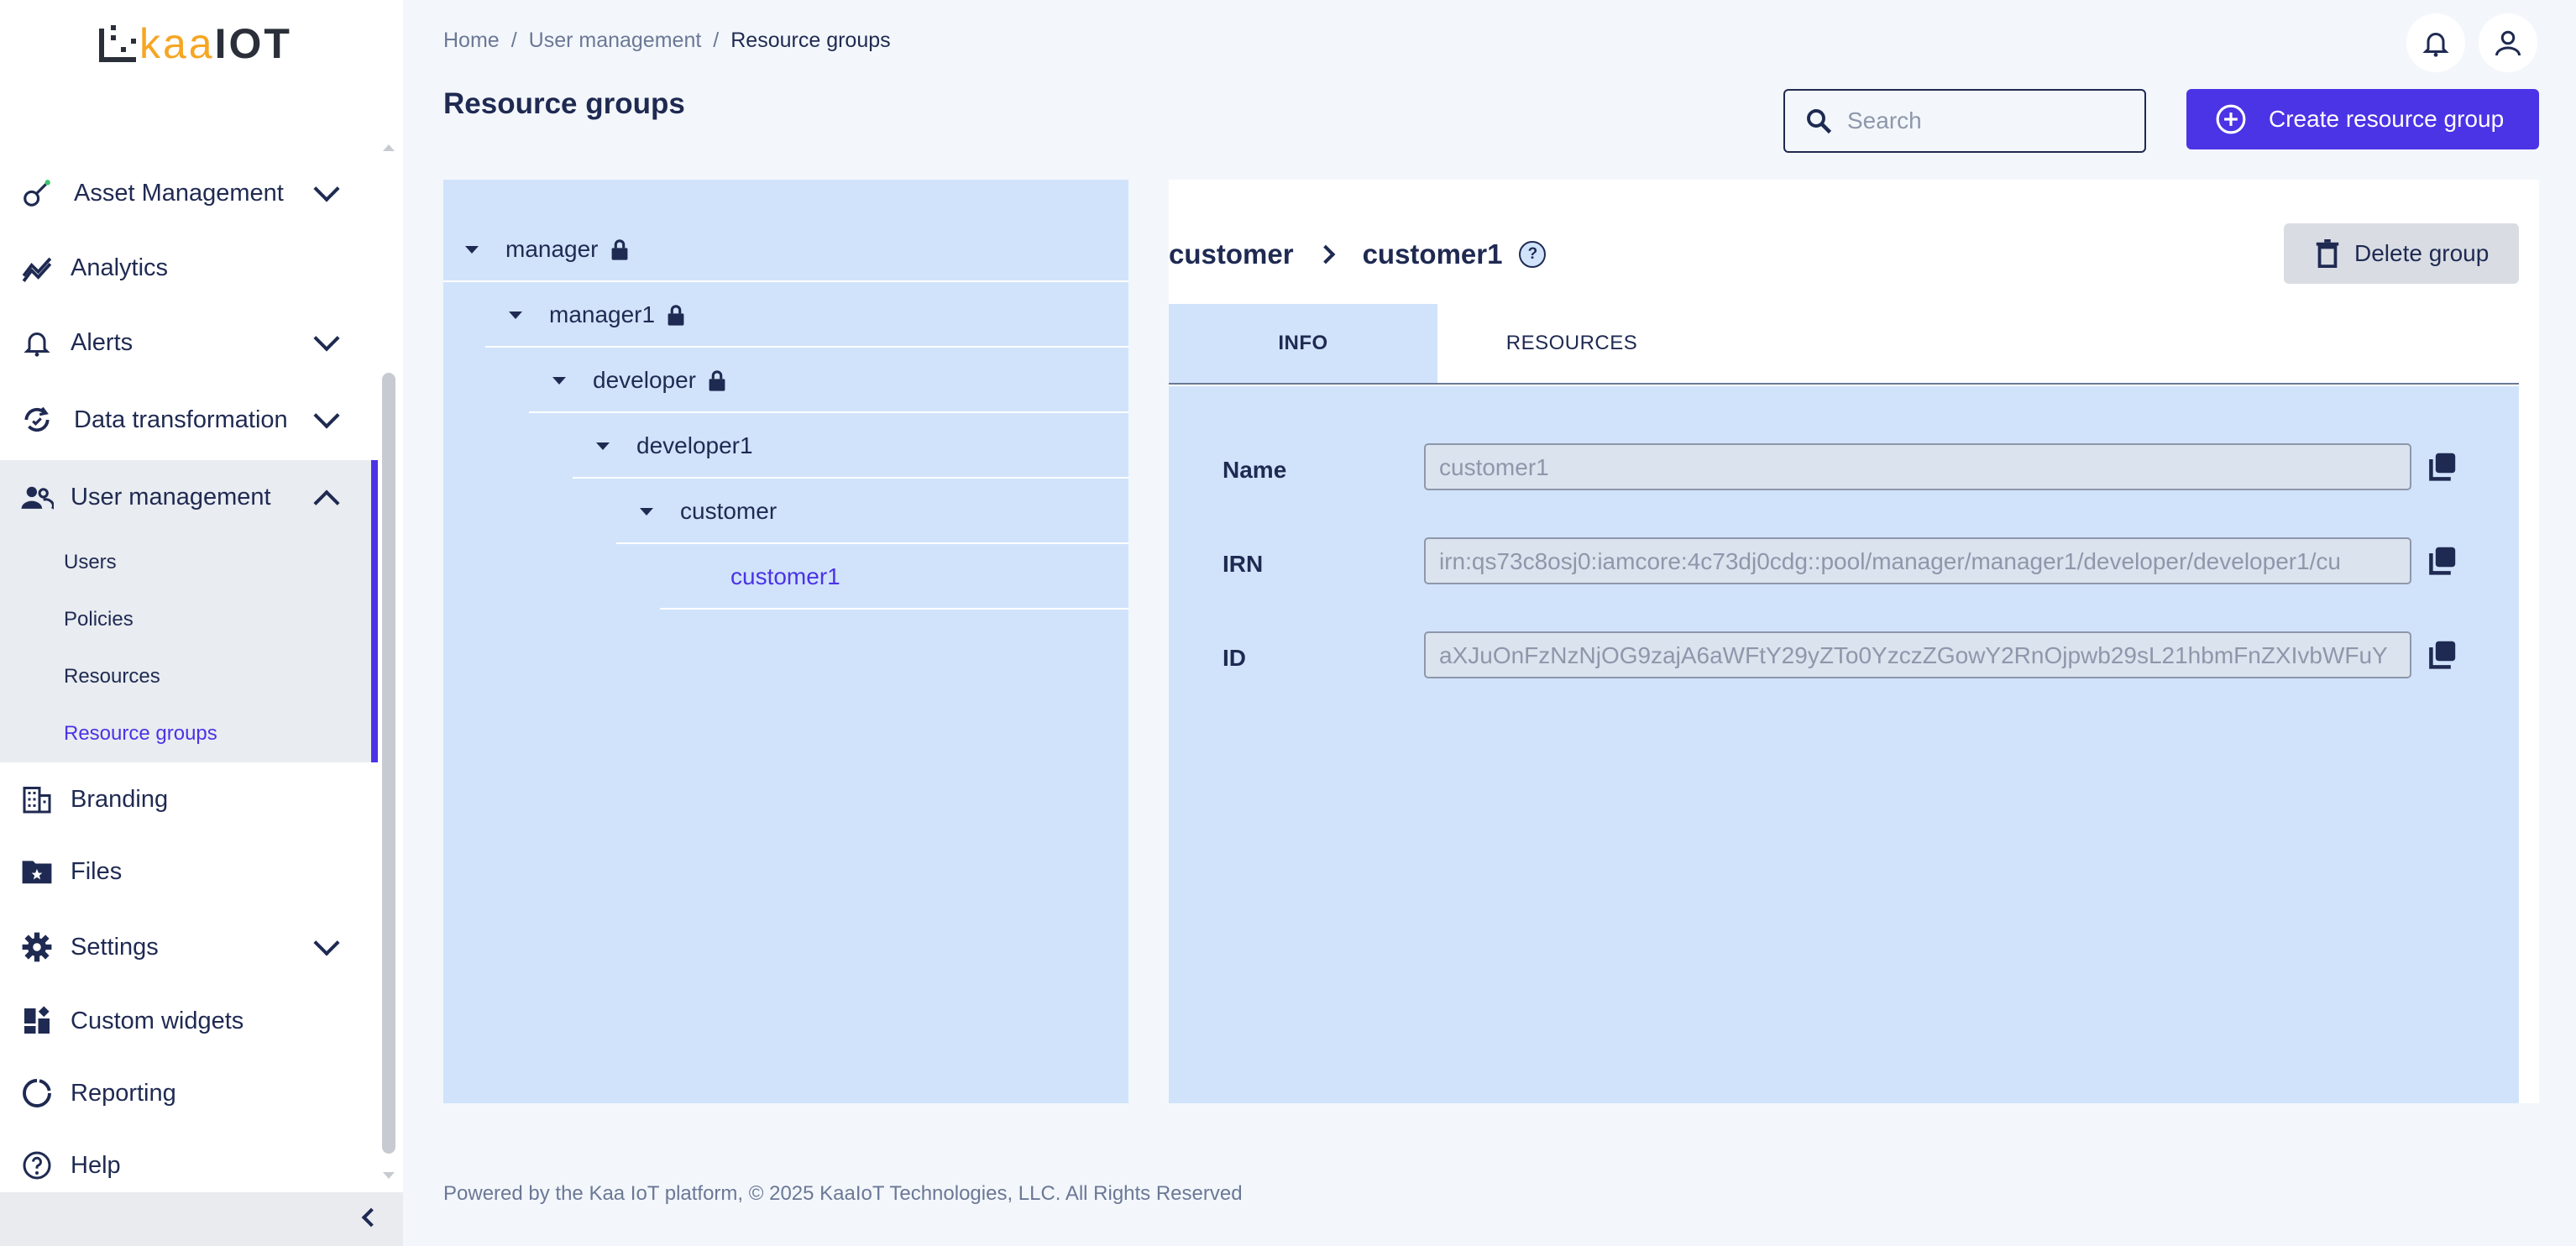 This screenshot has width=2576, height=1246. Describe the element at coordinates (2442, 561) in the screenshot. I see `copy-irn-icon` at that location.